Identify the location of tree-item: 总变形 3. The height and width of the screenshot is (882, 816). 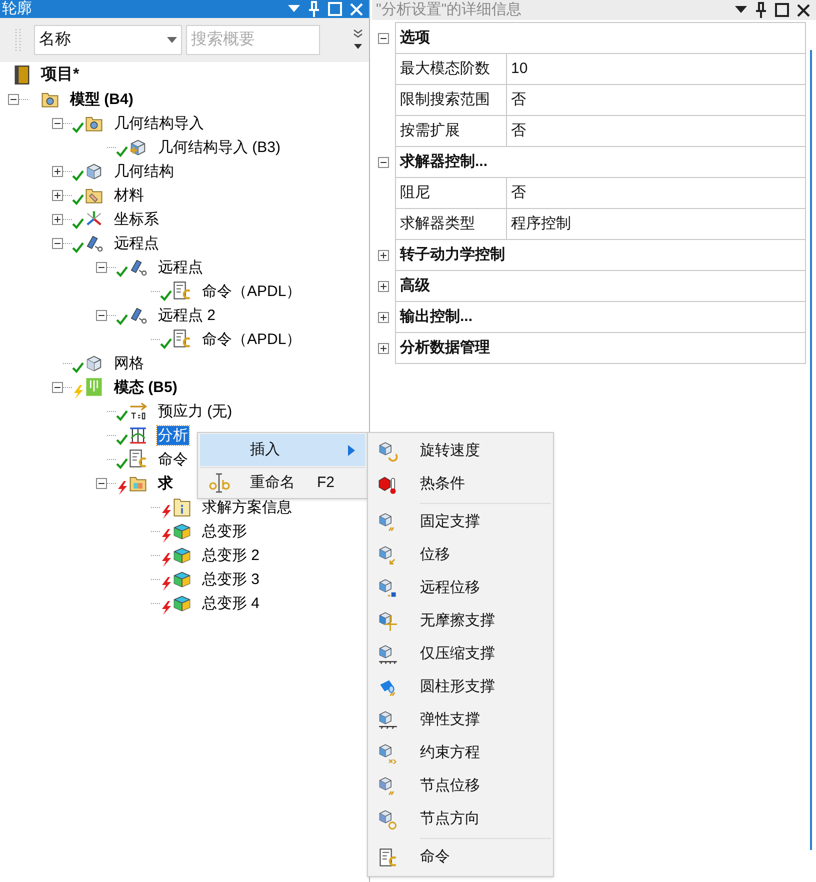
(231, 579).